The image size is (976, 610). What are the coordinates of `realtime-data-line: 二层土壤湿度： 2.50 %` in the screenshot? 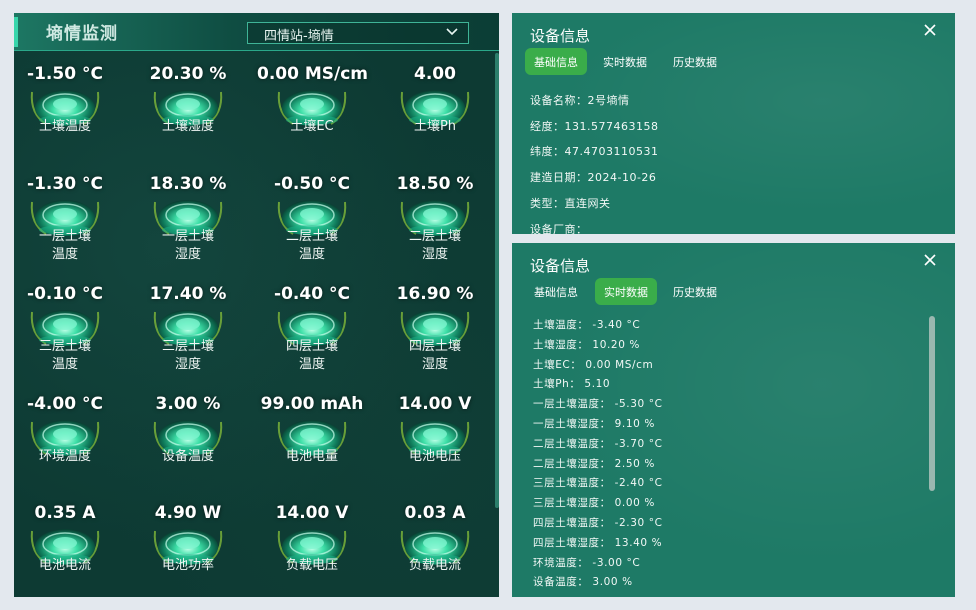 It's located at (594, 463).